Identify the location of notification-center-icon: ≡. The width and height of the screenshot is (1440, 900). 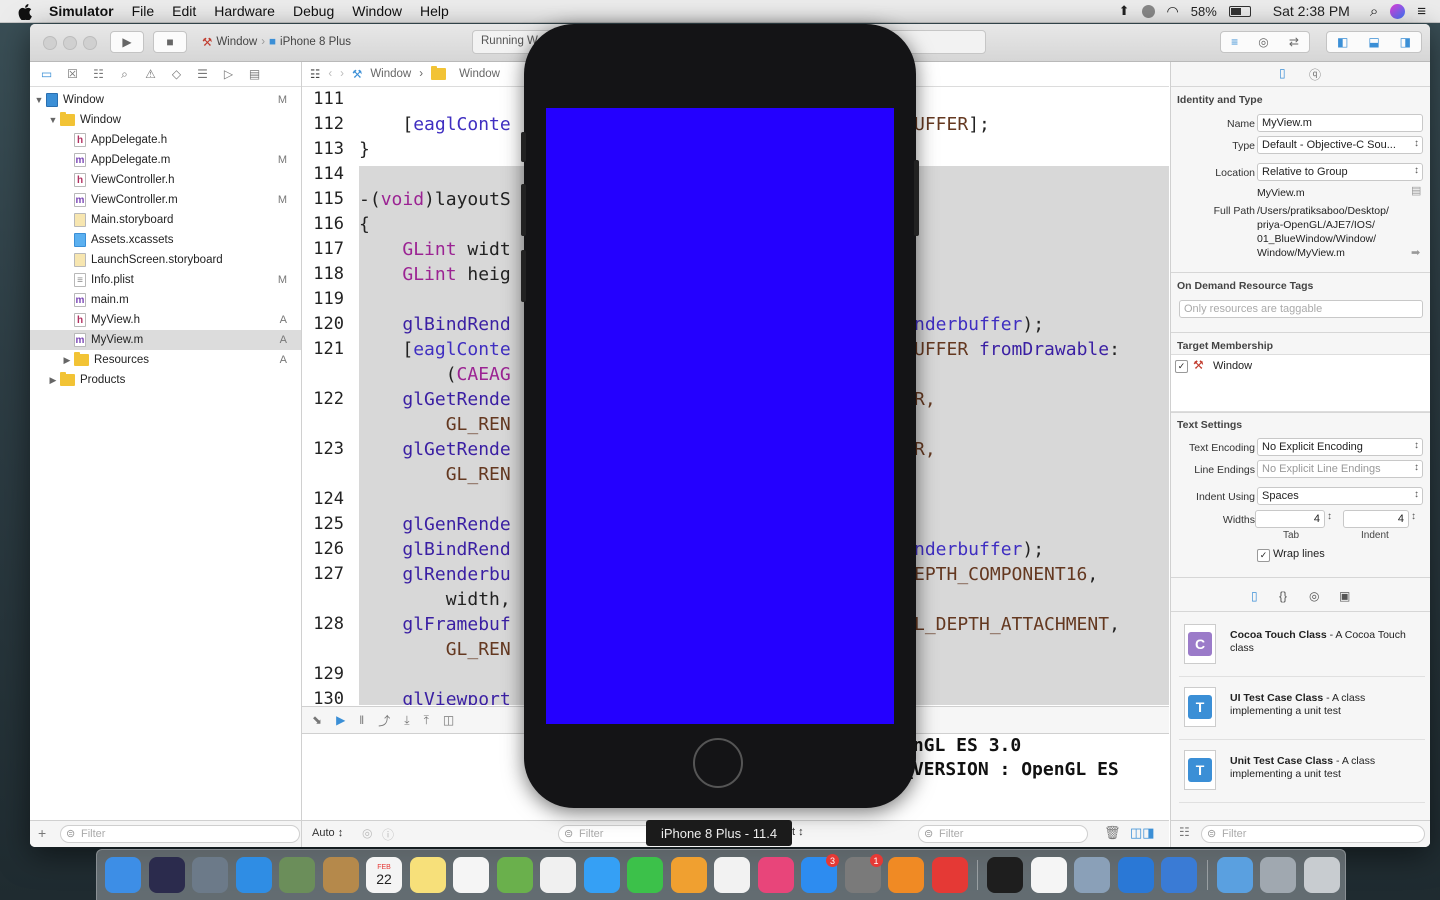
(1421, 11).